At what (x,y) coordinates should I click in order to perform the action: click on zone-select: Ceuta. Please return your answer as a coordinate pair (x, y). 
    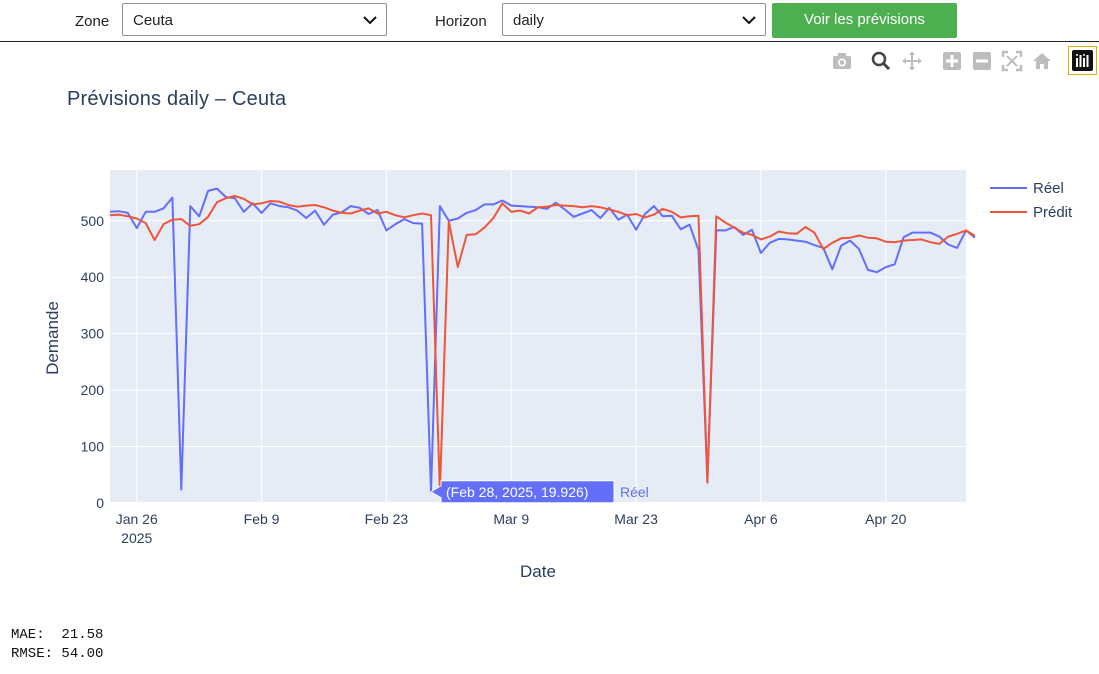
    Looking at the image, I should click on (254, 19).